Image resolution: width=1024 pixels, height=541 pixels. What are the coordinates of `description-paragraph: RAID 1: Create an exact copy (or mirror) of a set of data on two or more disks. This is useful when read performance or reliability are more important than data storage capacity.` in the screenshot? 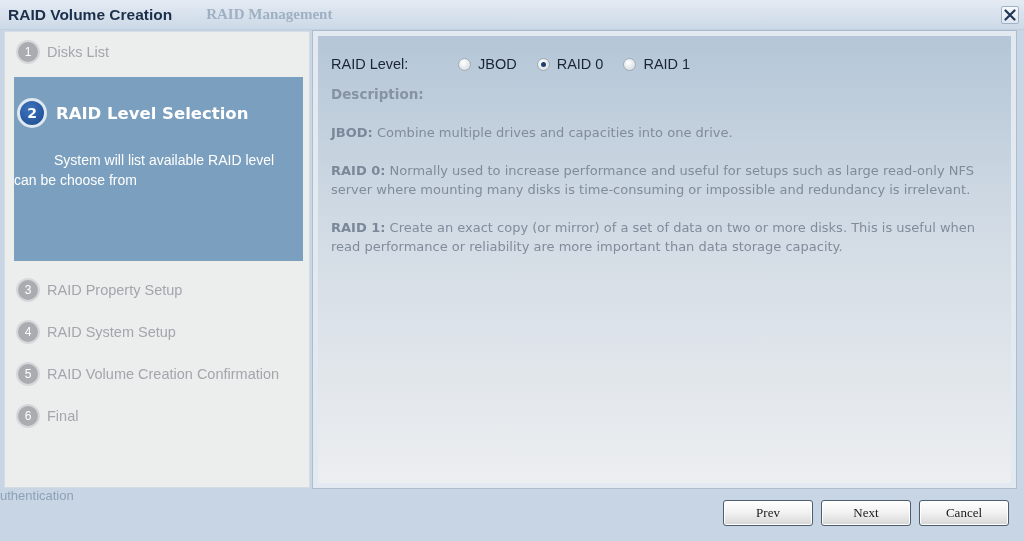 It's located at (654, 237).